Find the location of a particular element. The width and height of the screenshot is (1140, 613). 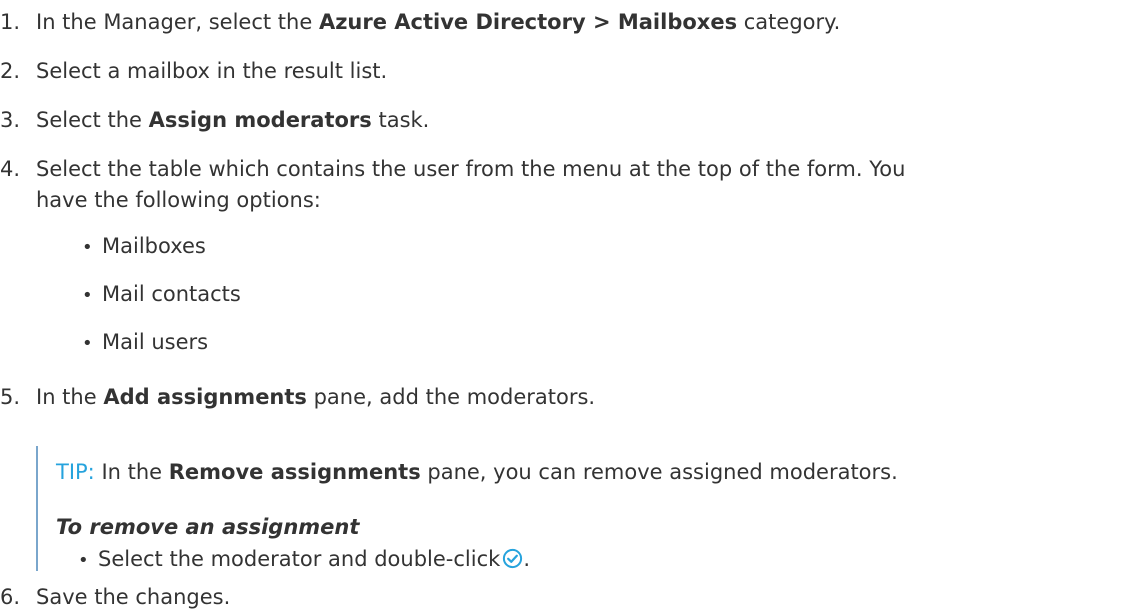

step-text-pre: In the Manager, select the is located at coordinates (177, 22).